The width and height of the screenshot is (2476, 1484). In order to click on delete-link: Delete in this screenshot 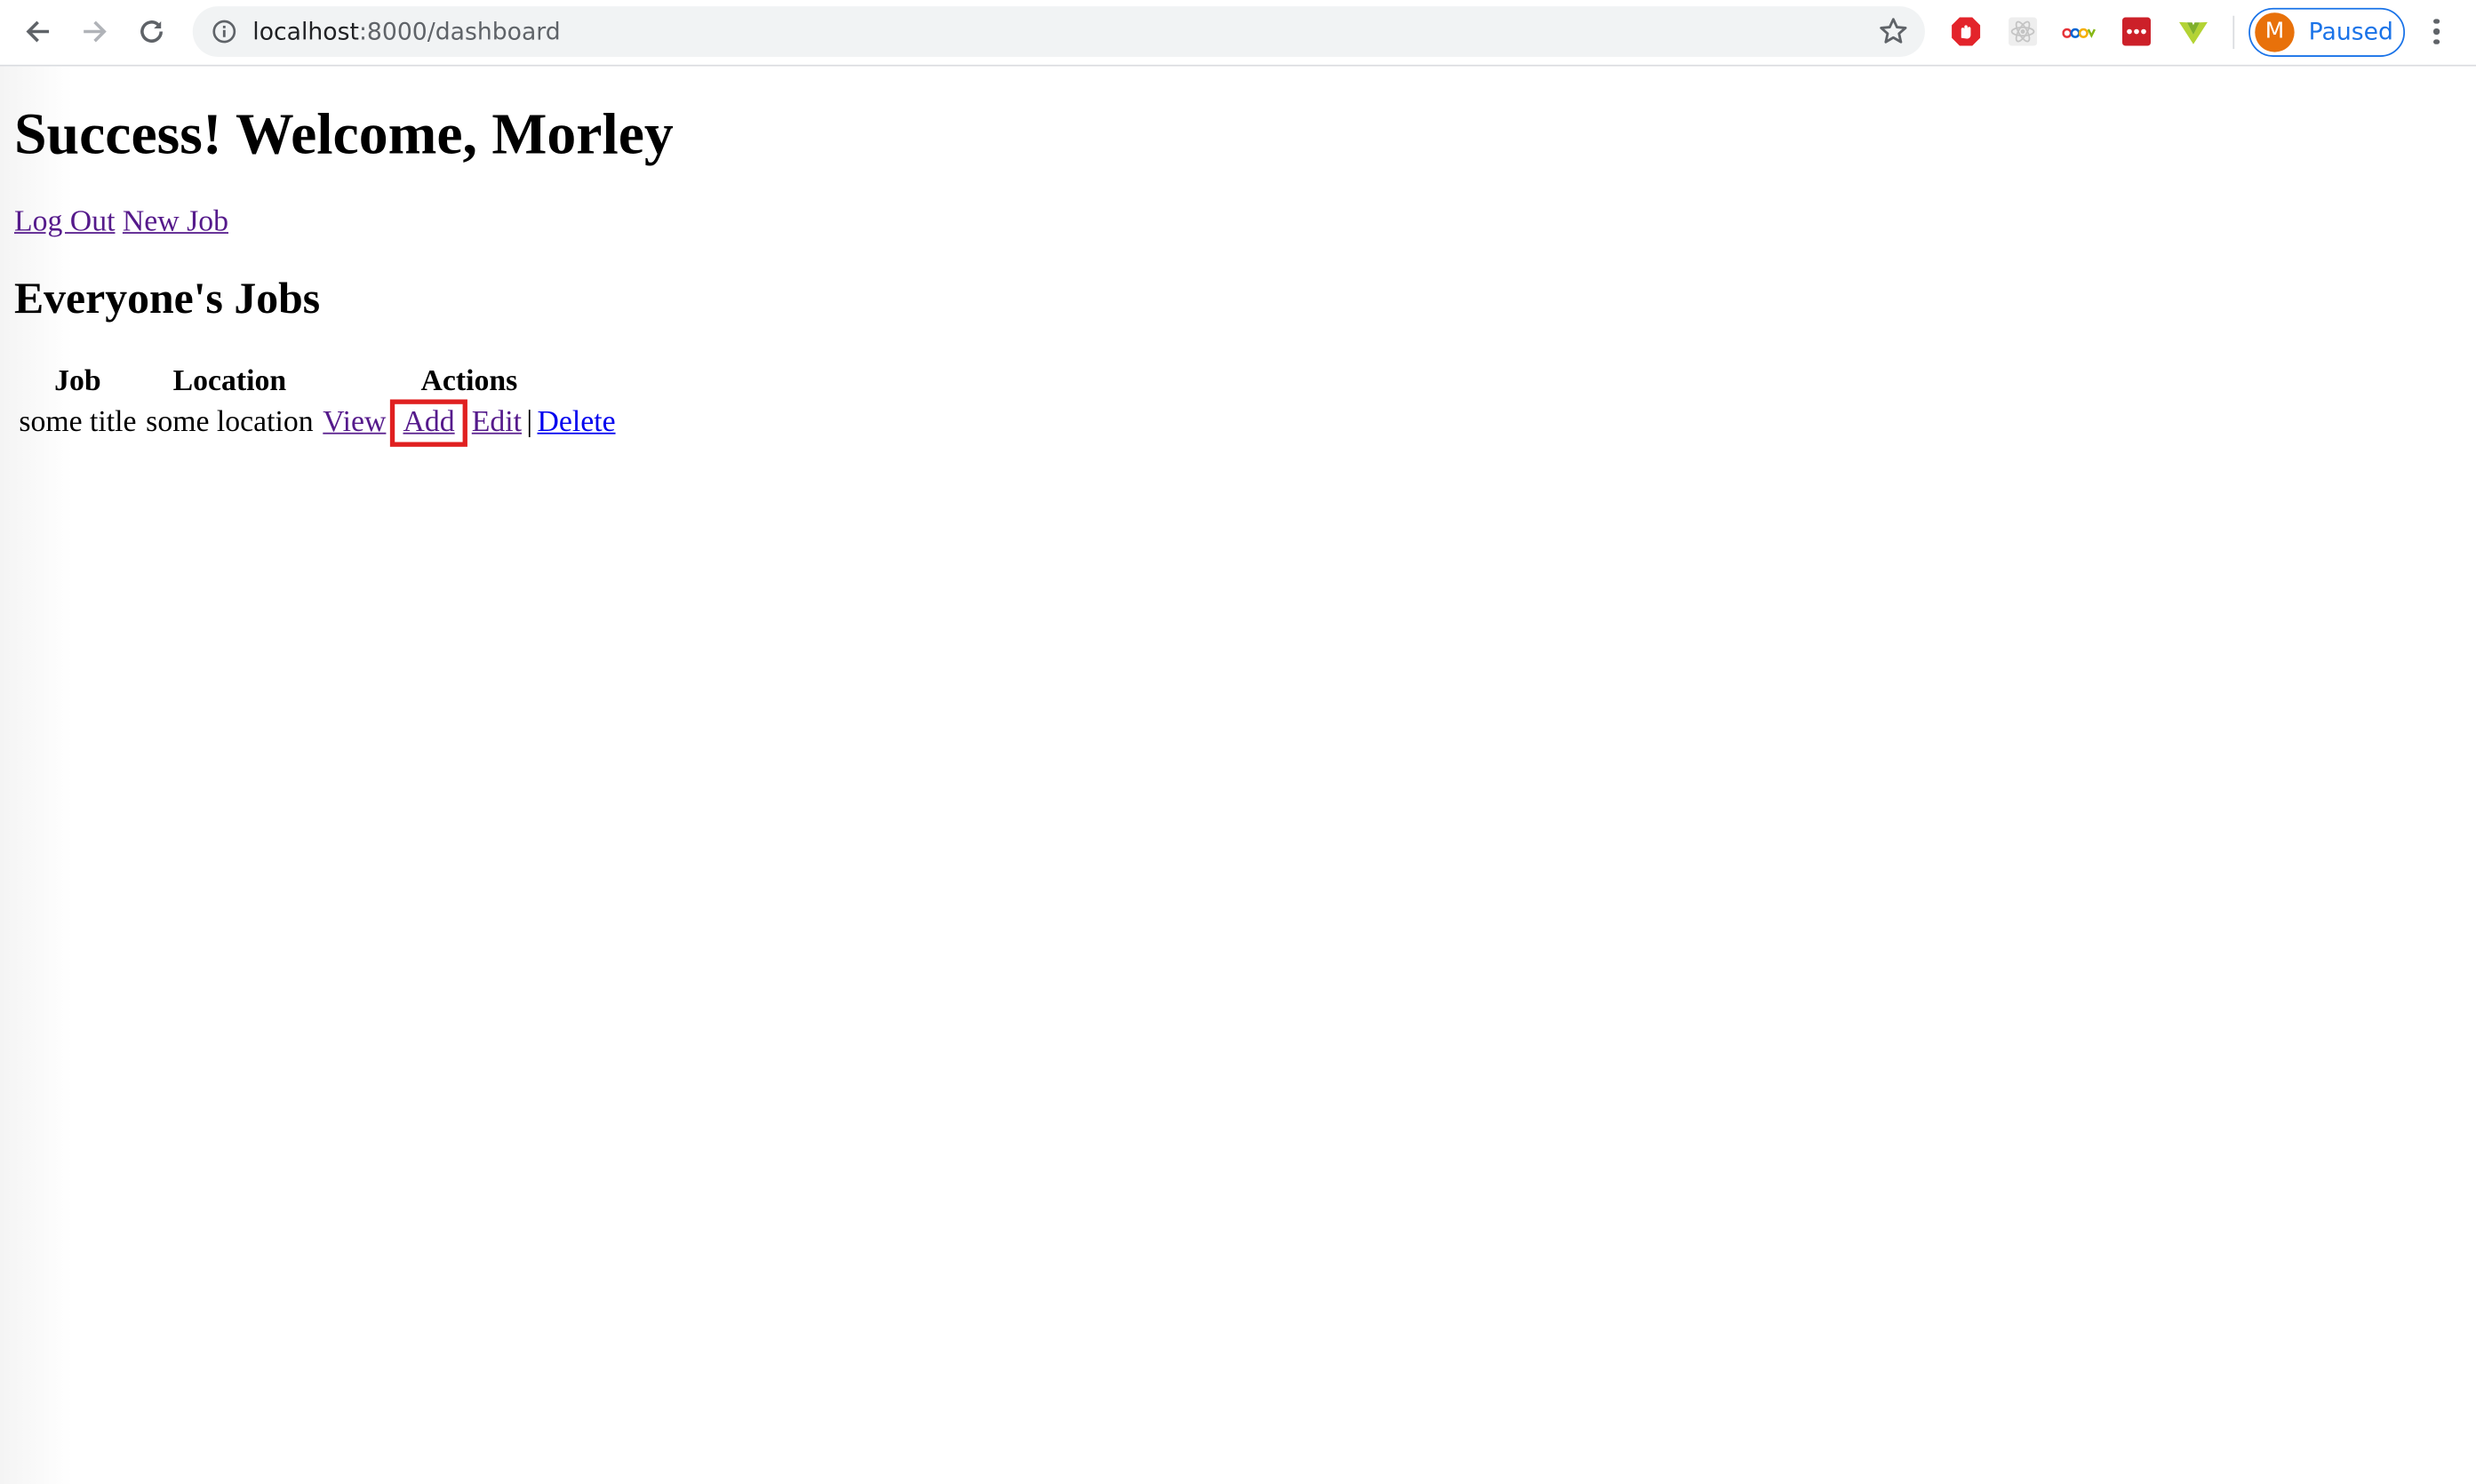, I will do `click(576, 423)`.